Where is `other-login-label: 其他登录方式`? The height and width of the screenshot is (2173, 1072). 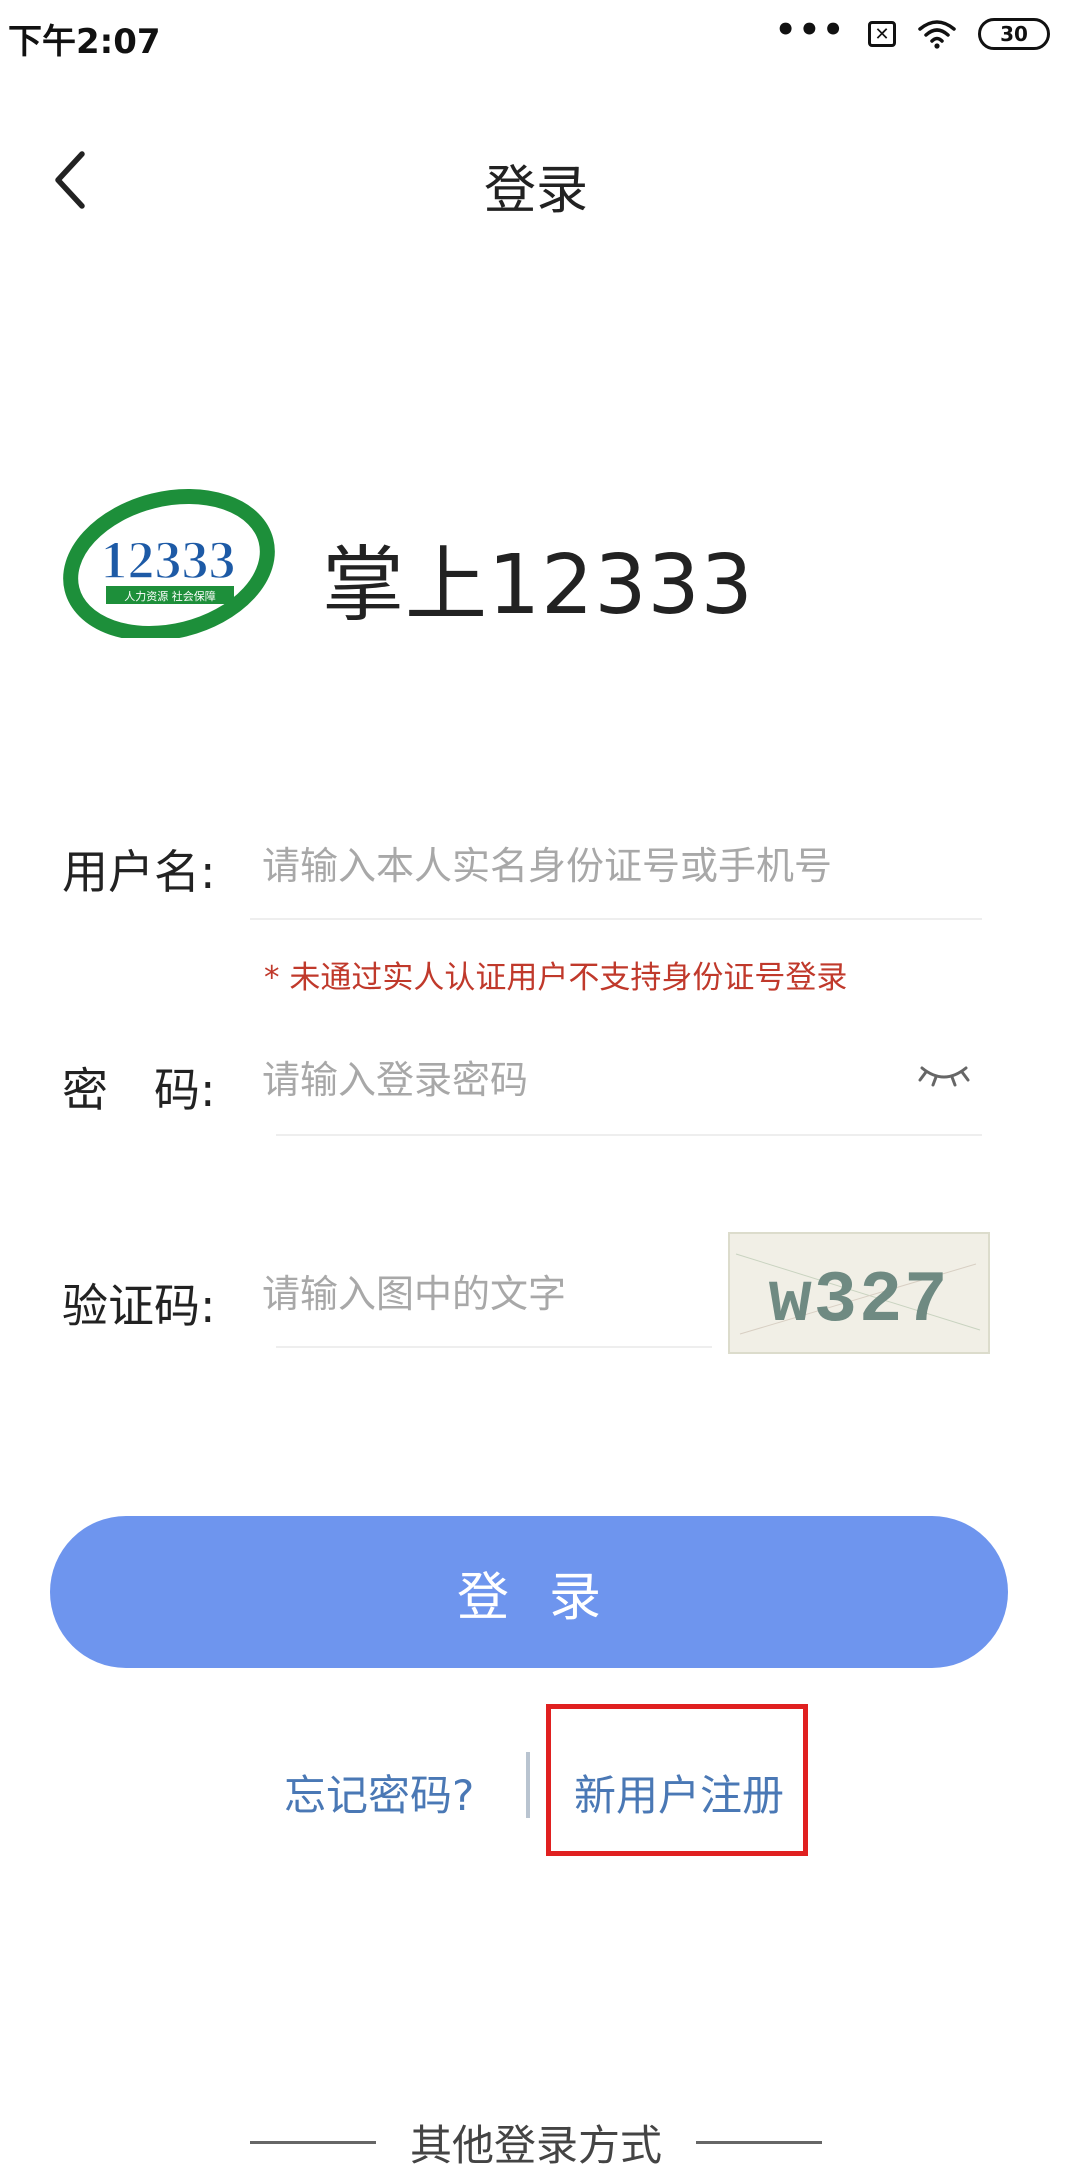 other-login-label: 其他登录方式 is located at coordinates (535, 2145).